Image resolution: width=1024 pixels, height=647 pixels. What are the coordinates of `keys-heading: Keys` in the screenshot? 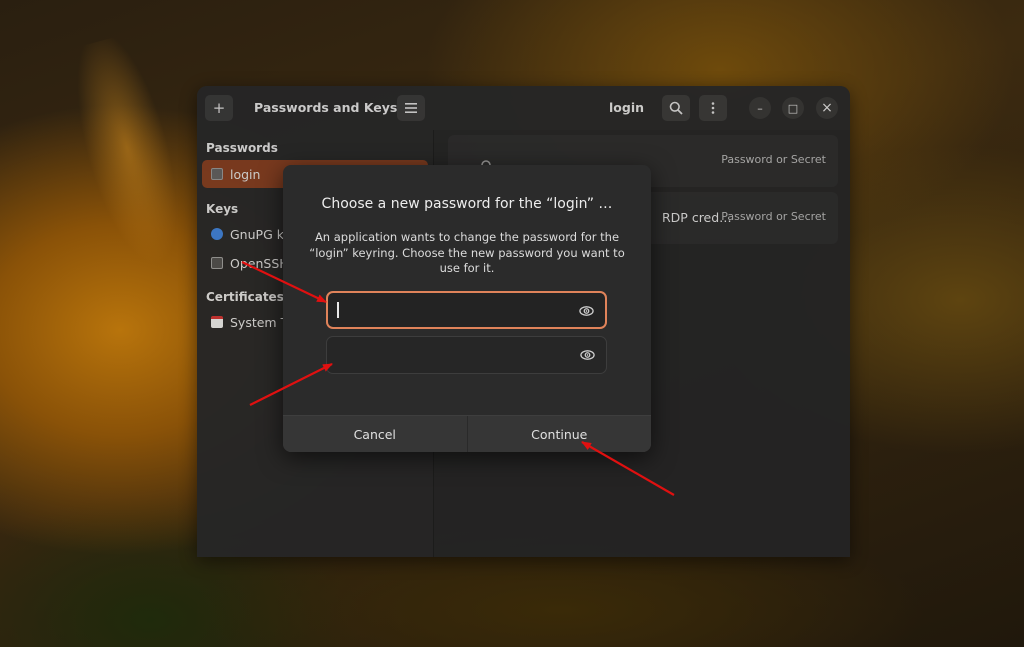 It's located at (222, 209).